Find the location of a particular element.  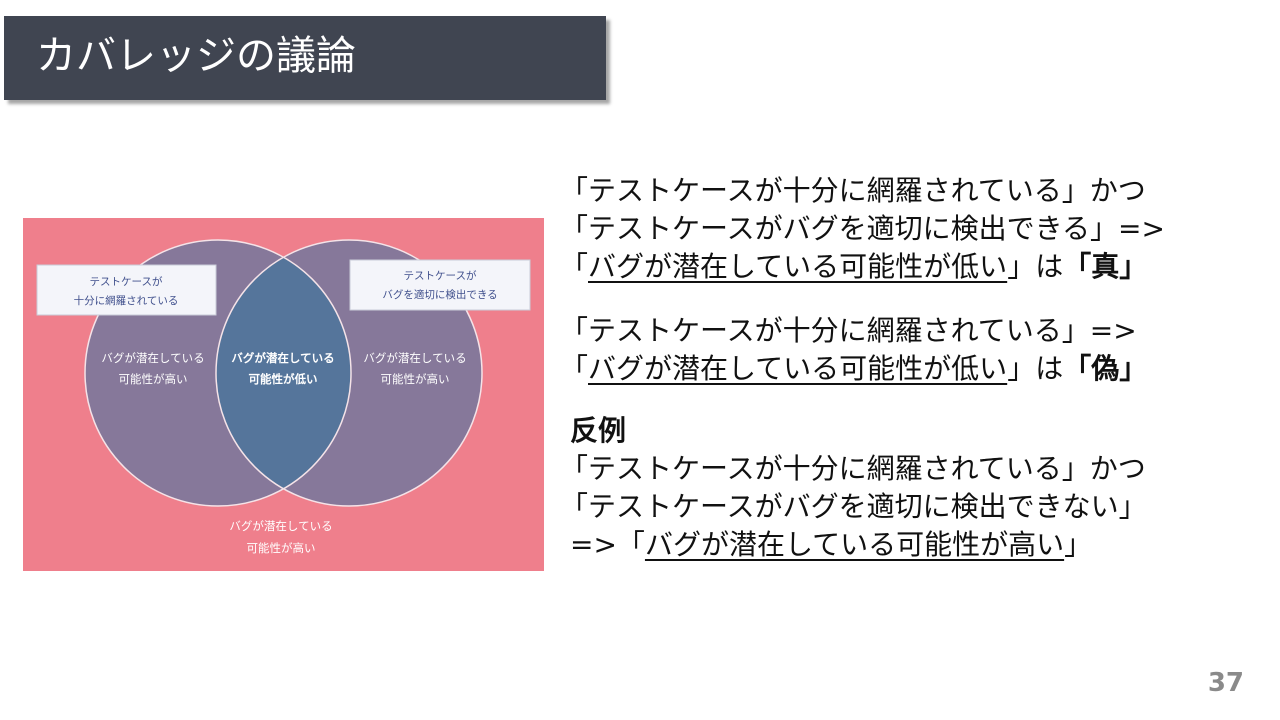

left-label-box is located at coordinates (126, 290).